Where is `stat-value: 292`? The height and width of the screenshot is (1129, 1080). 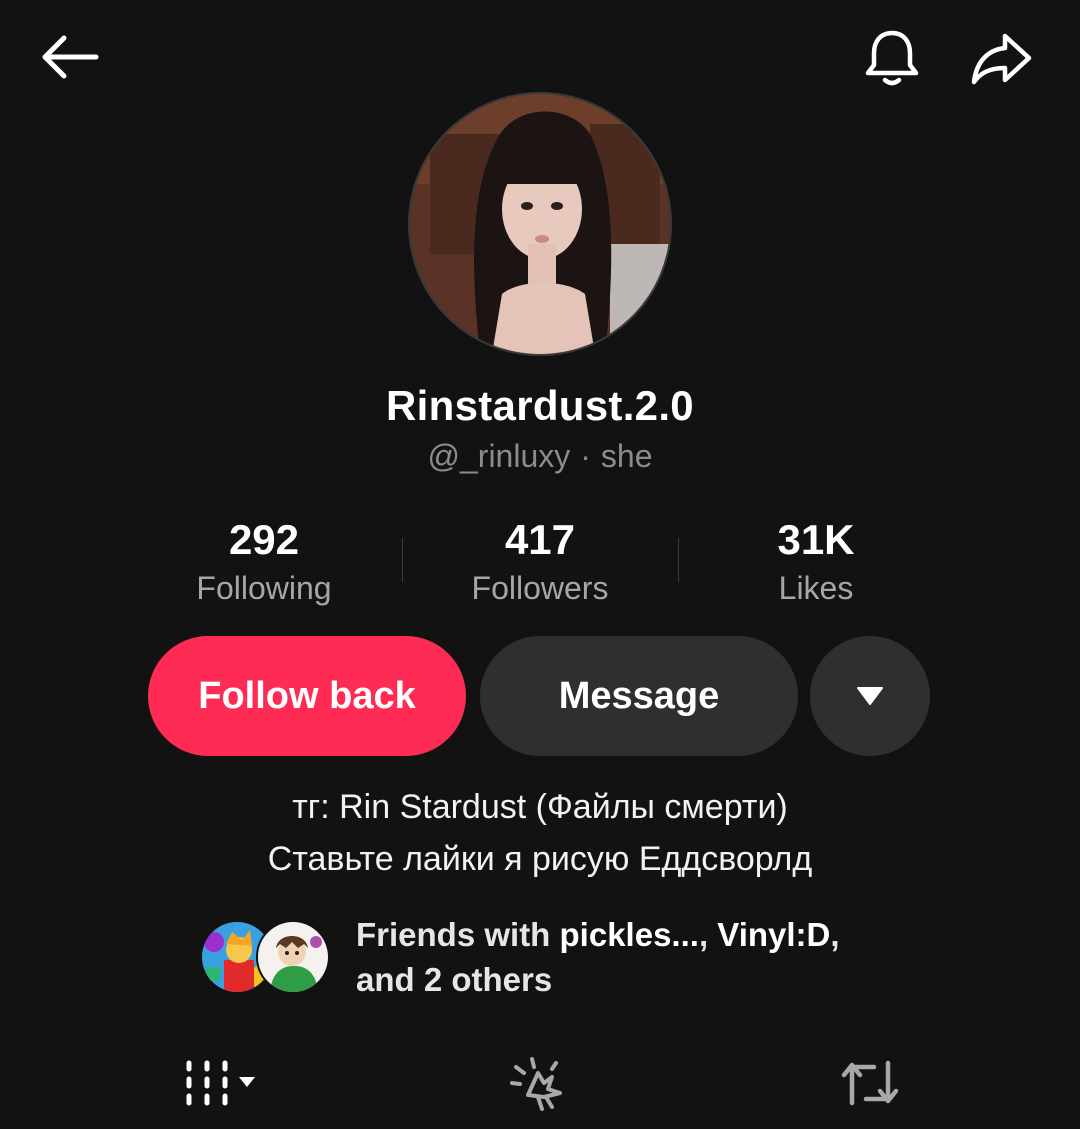 stat-value: 292 is located at coordinates (264, 539).